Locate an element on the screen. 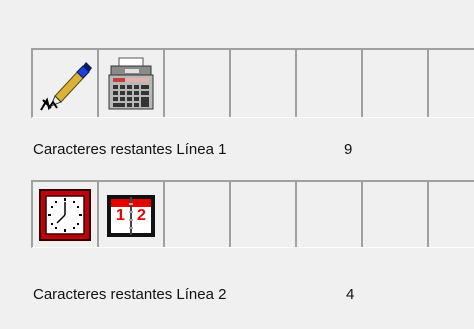 The height and width of the screenshot is (329, 474). remaining-characters-label-line-1: Caracteres restantes Línea 1 is located at coordinates (130, 149).